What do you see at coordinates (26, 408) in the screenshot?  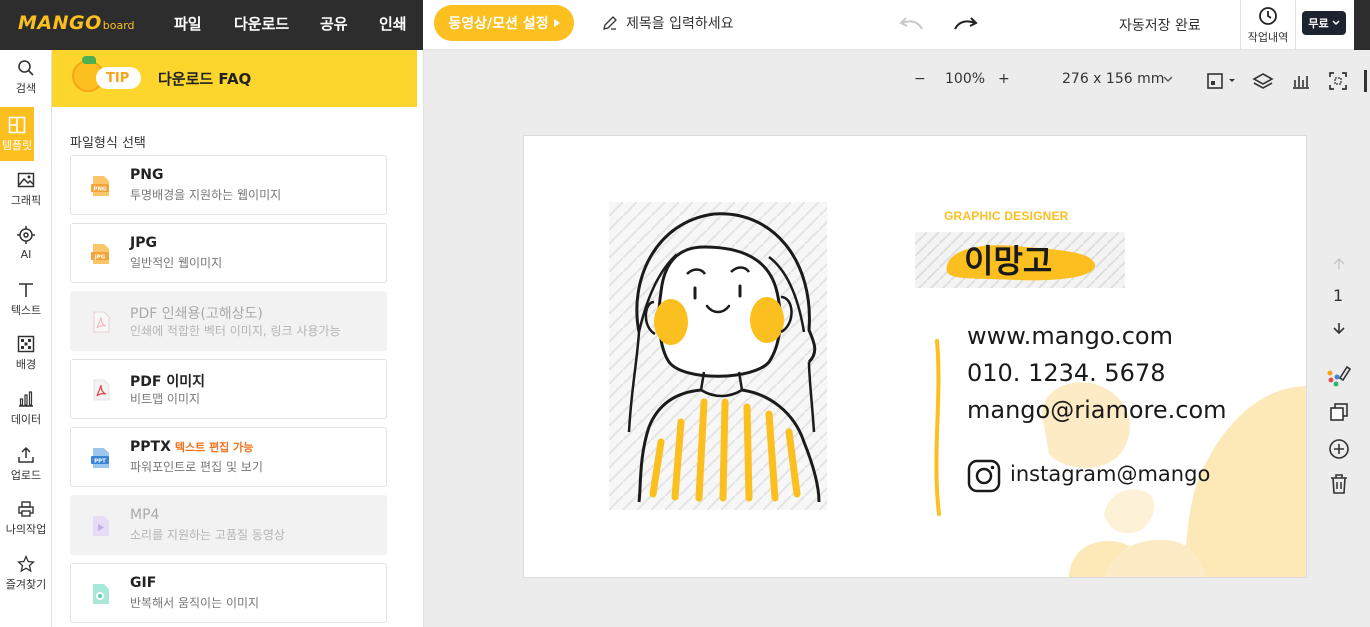 I see `rail-item-data: 데이터` at bounding box center [26, 408].